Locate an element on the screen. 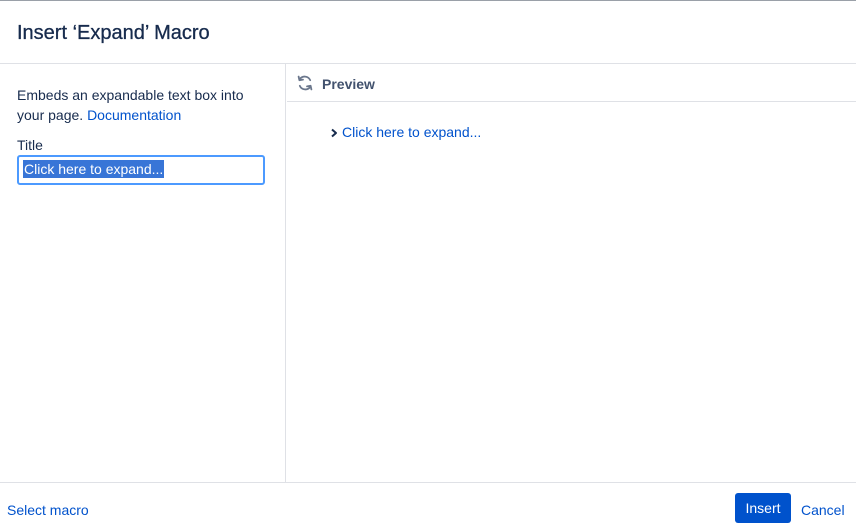 The height and width of the screenshot is (532, 856). dialog-title: Insert ‘Expand’ Macro is located at coordinates (113, 33).